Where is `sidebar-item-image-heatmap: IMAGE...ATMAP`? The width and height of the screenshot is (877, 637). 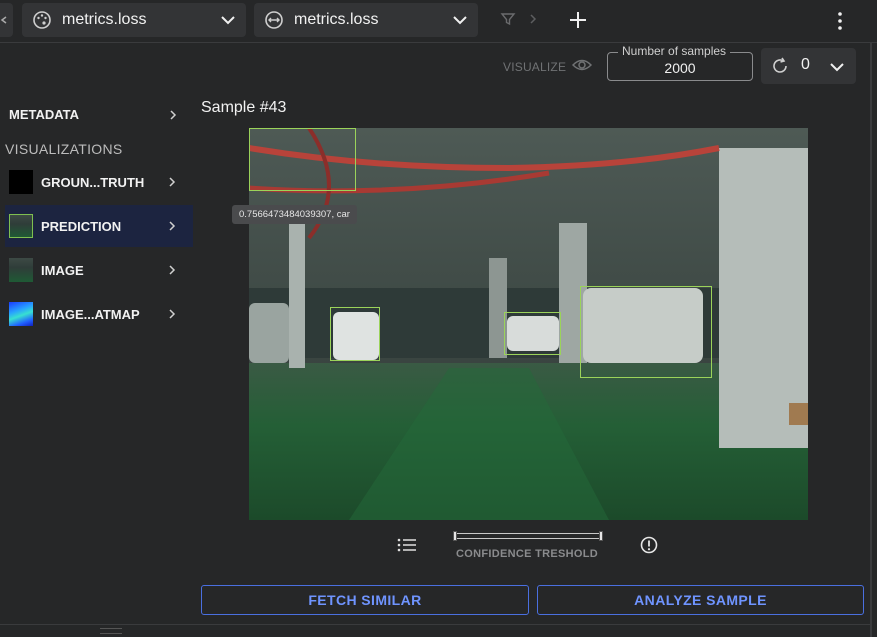 sidebar-item-image-heatmap: IMAGE...ATMAP is located at coordinates (99, 314).